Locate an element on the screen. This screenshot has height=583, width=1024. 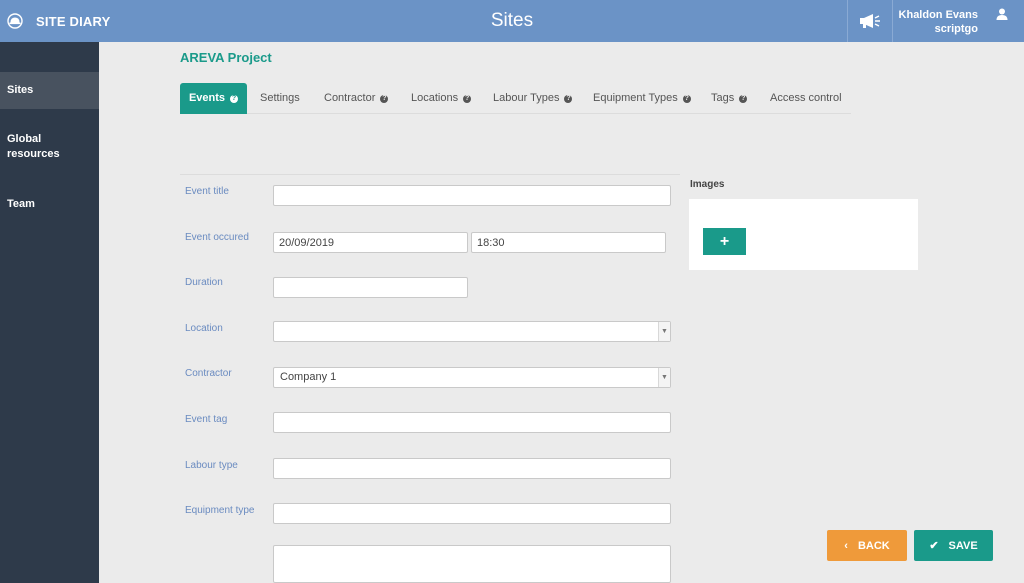
back-label: BACK is located at coordinates (873, 545).